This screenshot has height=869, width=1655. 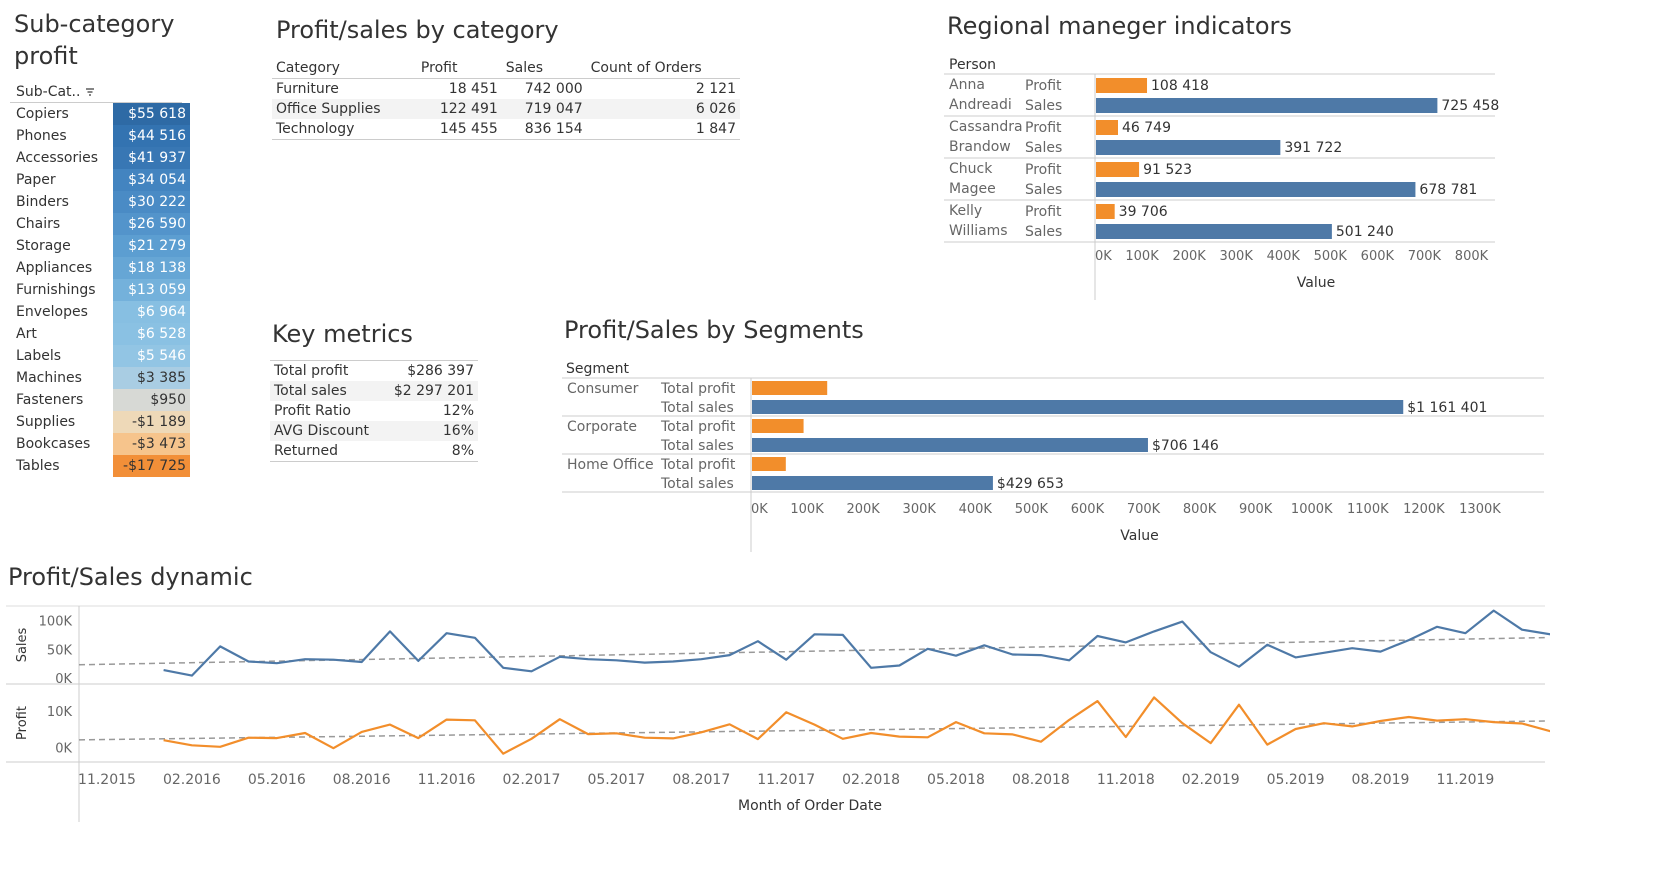 What do you see at coordinates (663, 129) in the screenshot?
I see `category-value: 1 847` at bounding box center [663, 129].